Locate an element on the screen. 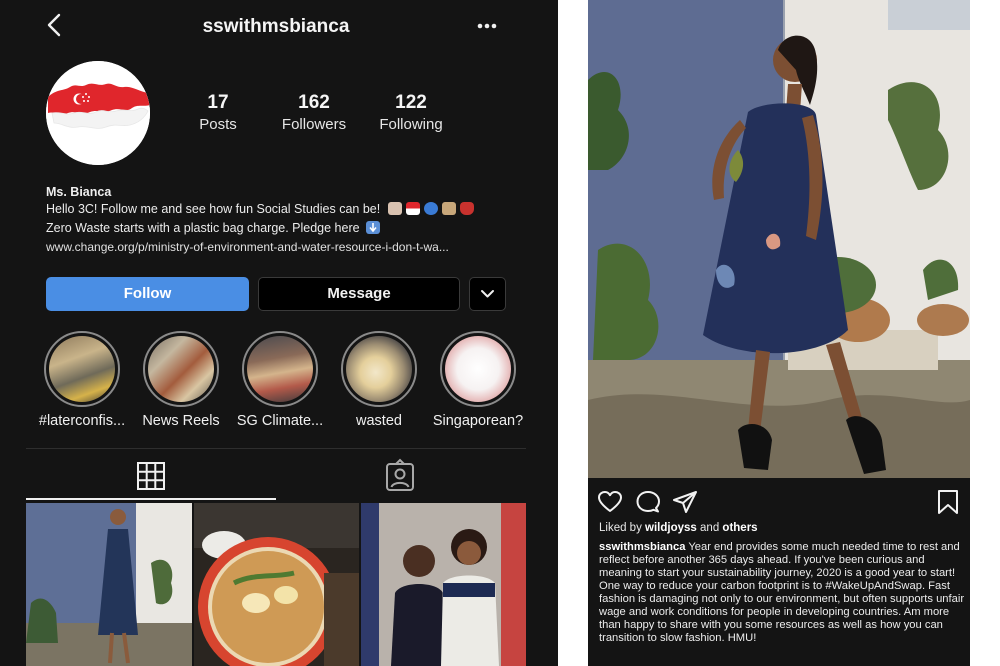  profile-header: sswithmsbianca is located at coordinates (279, 26).